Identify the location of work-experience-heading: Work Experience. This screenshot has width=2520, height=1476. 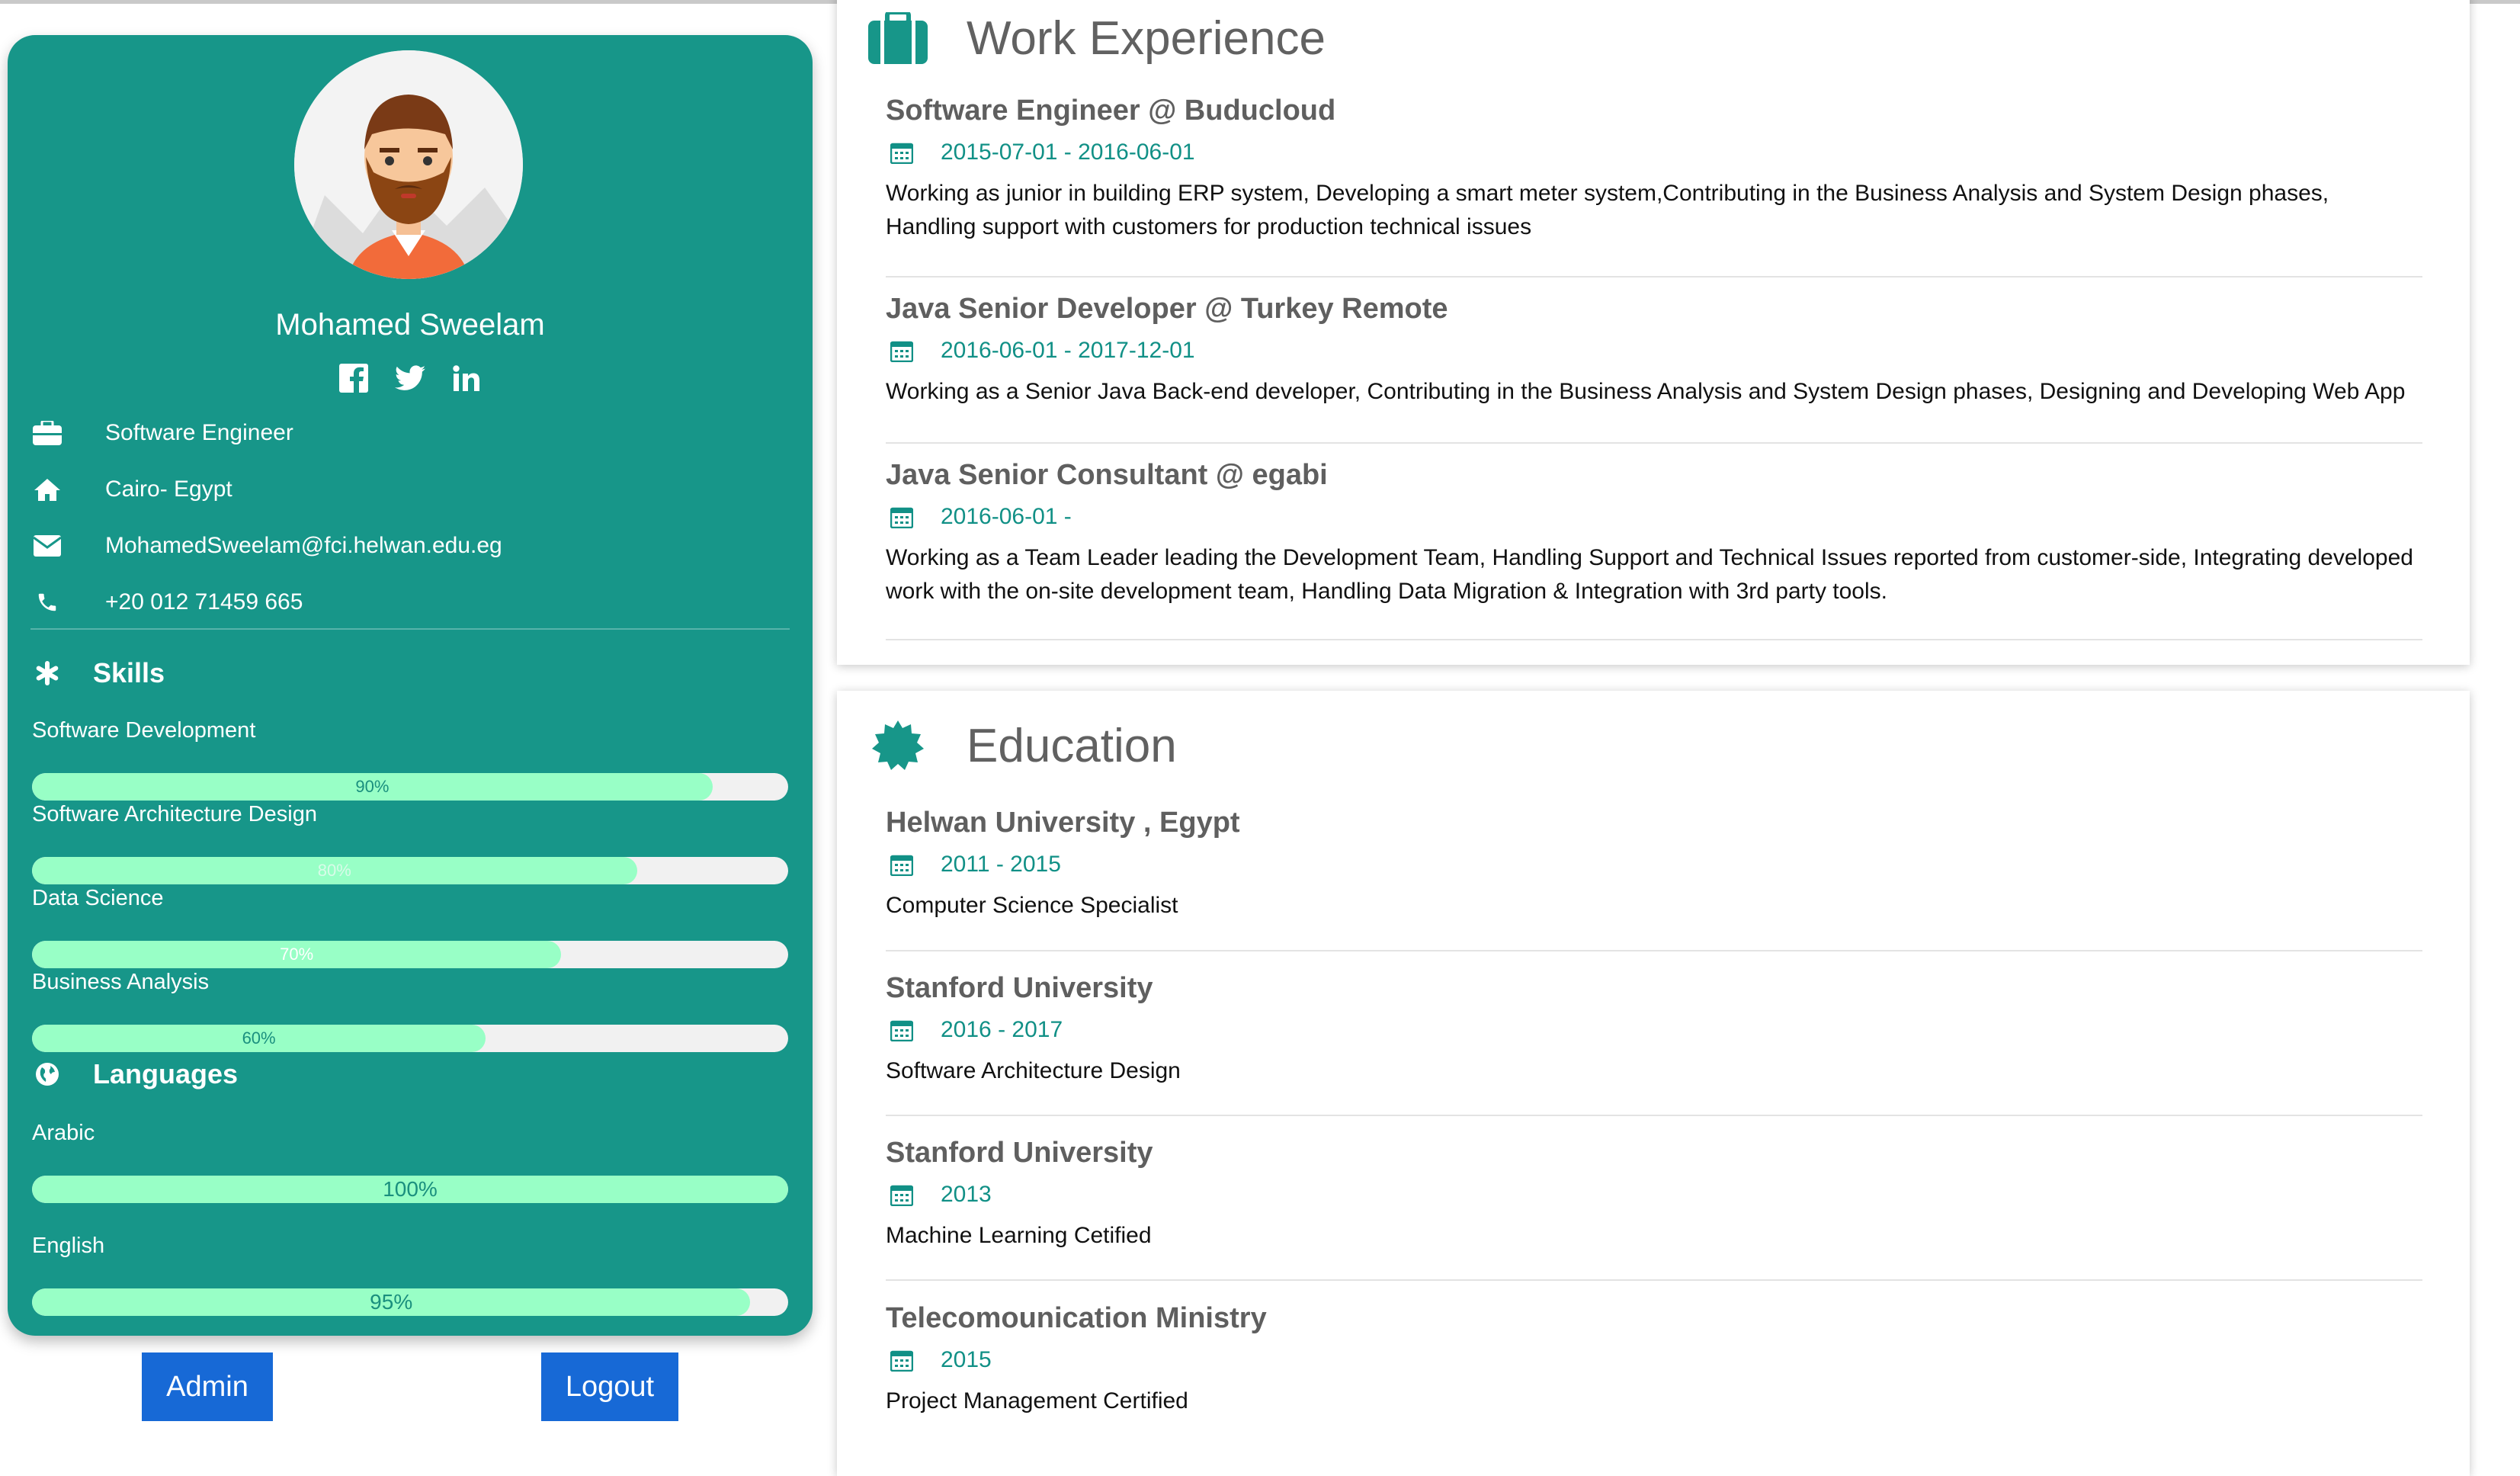
(1096, 38).